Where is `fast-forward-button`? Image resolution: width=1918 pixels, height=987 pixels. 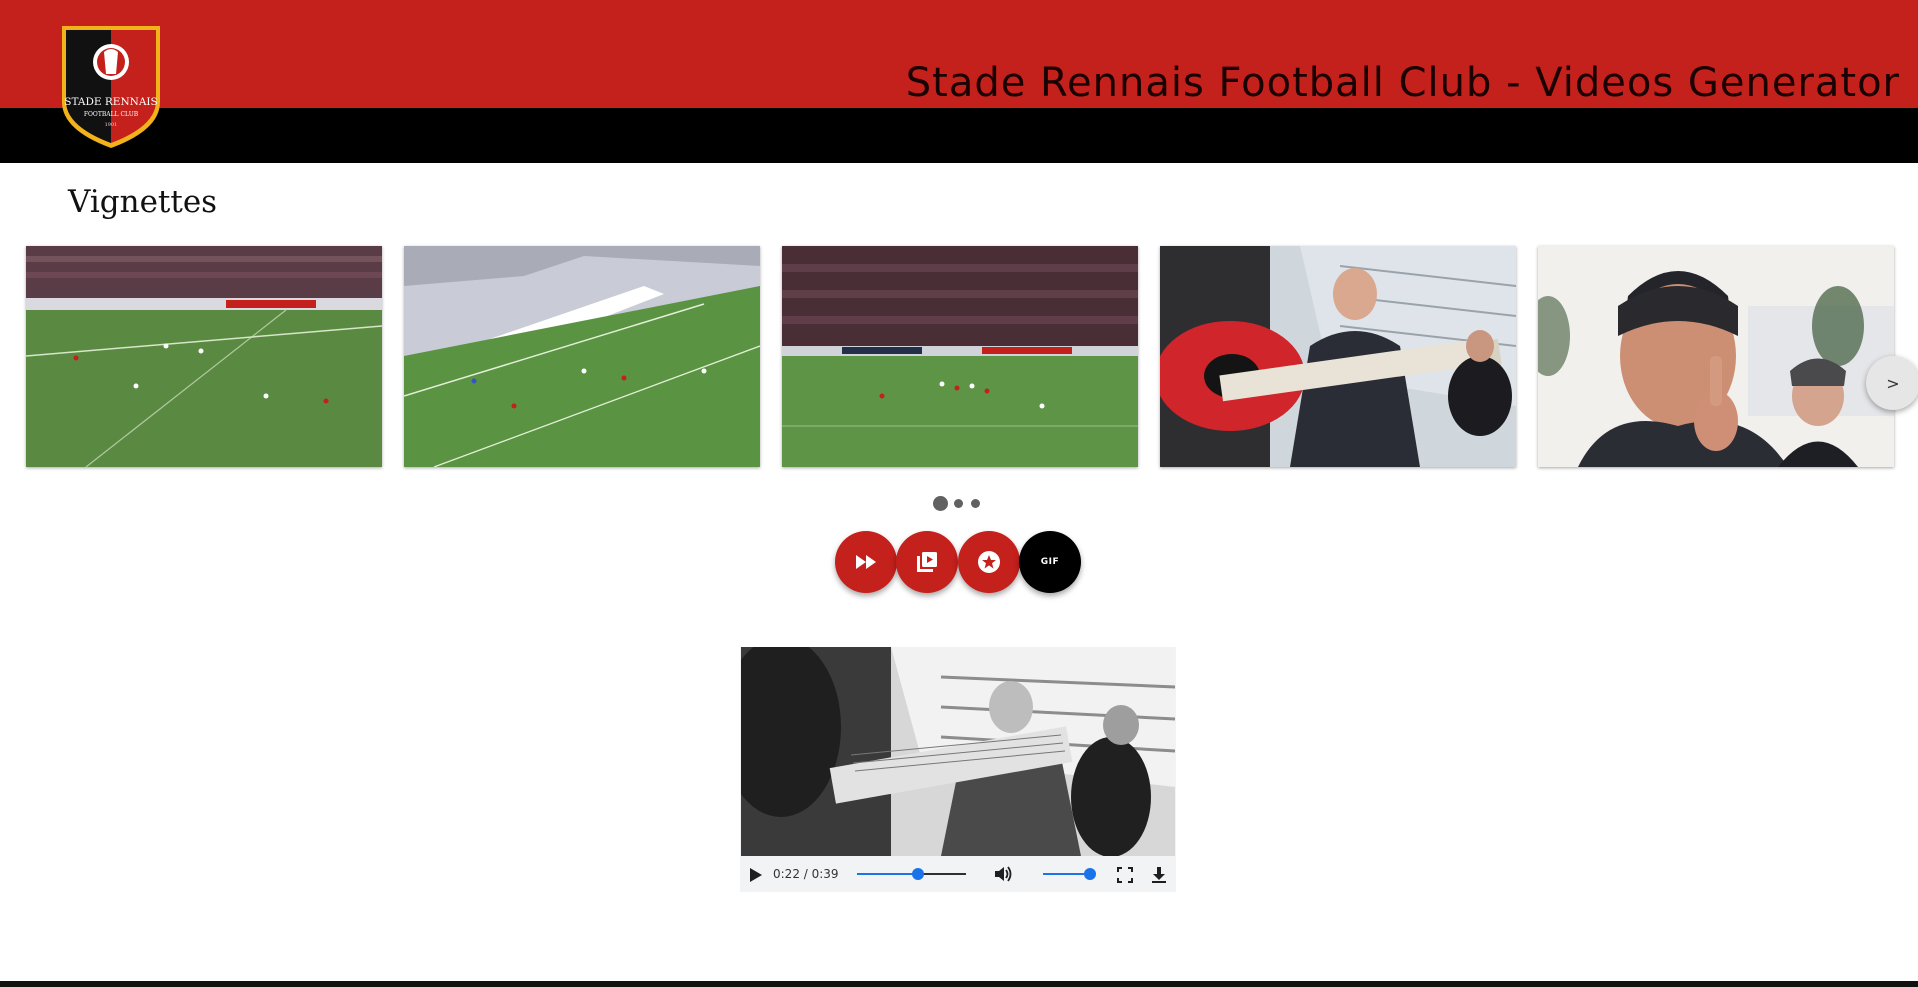
fast-forward-button is located at coordinates (866, 562).